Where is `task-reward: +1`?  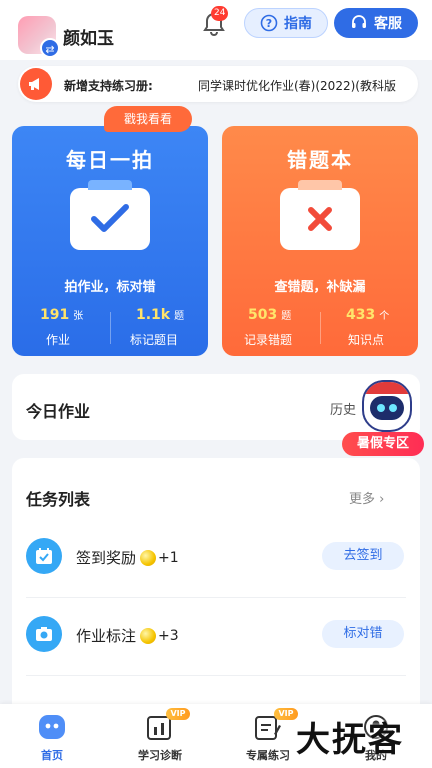 task-reward: +1 is located at coordinates (168, 557).